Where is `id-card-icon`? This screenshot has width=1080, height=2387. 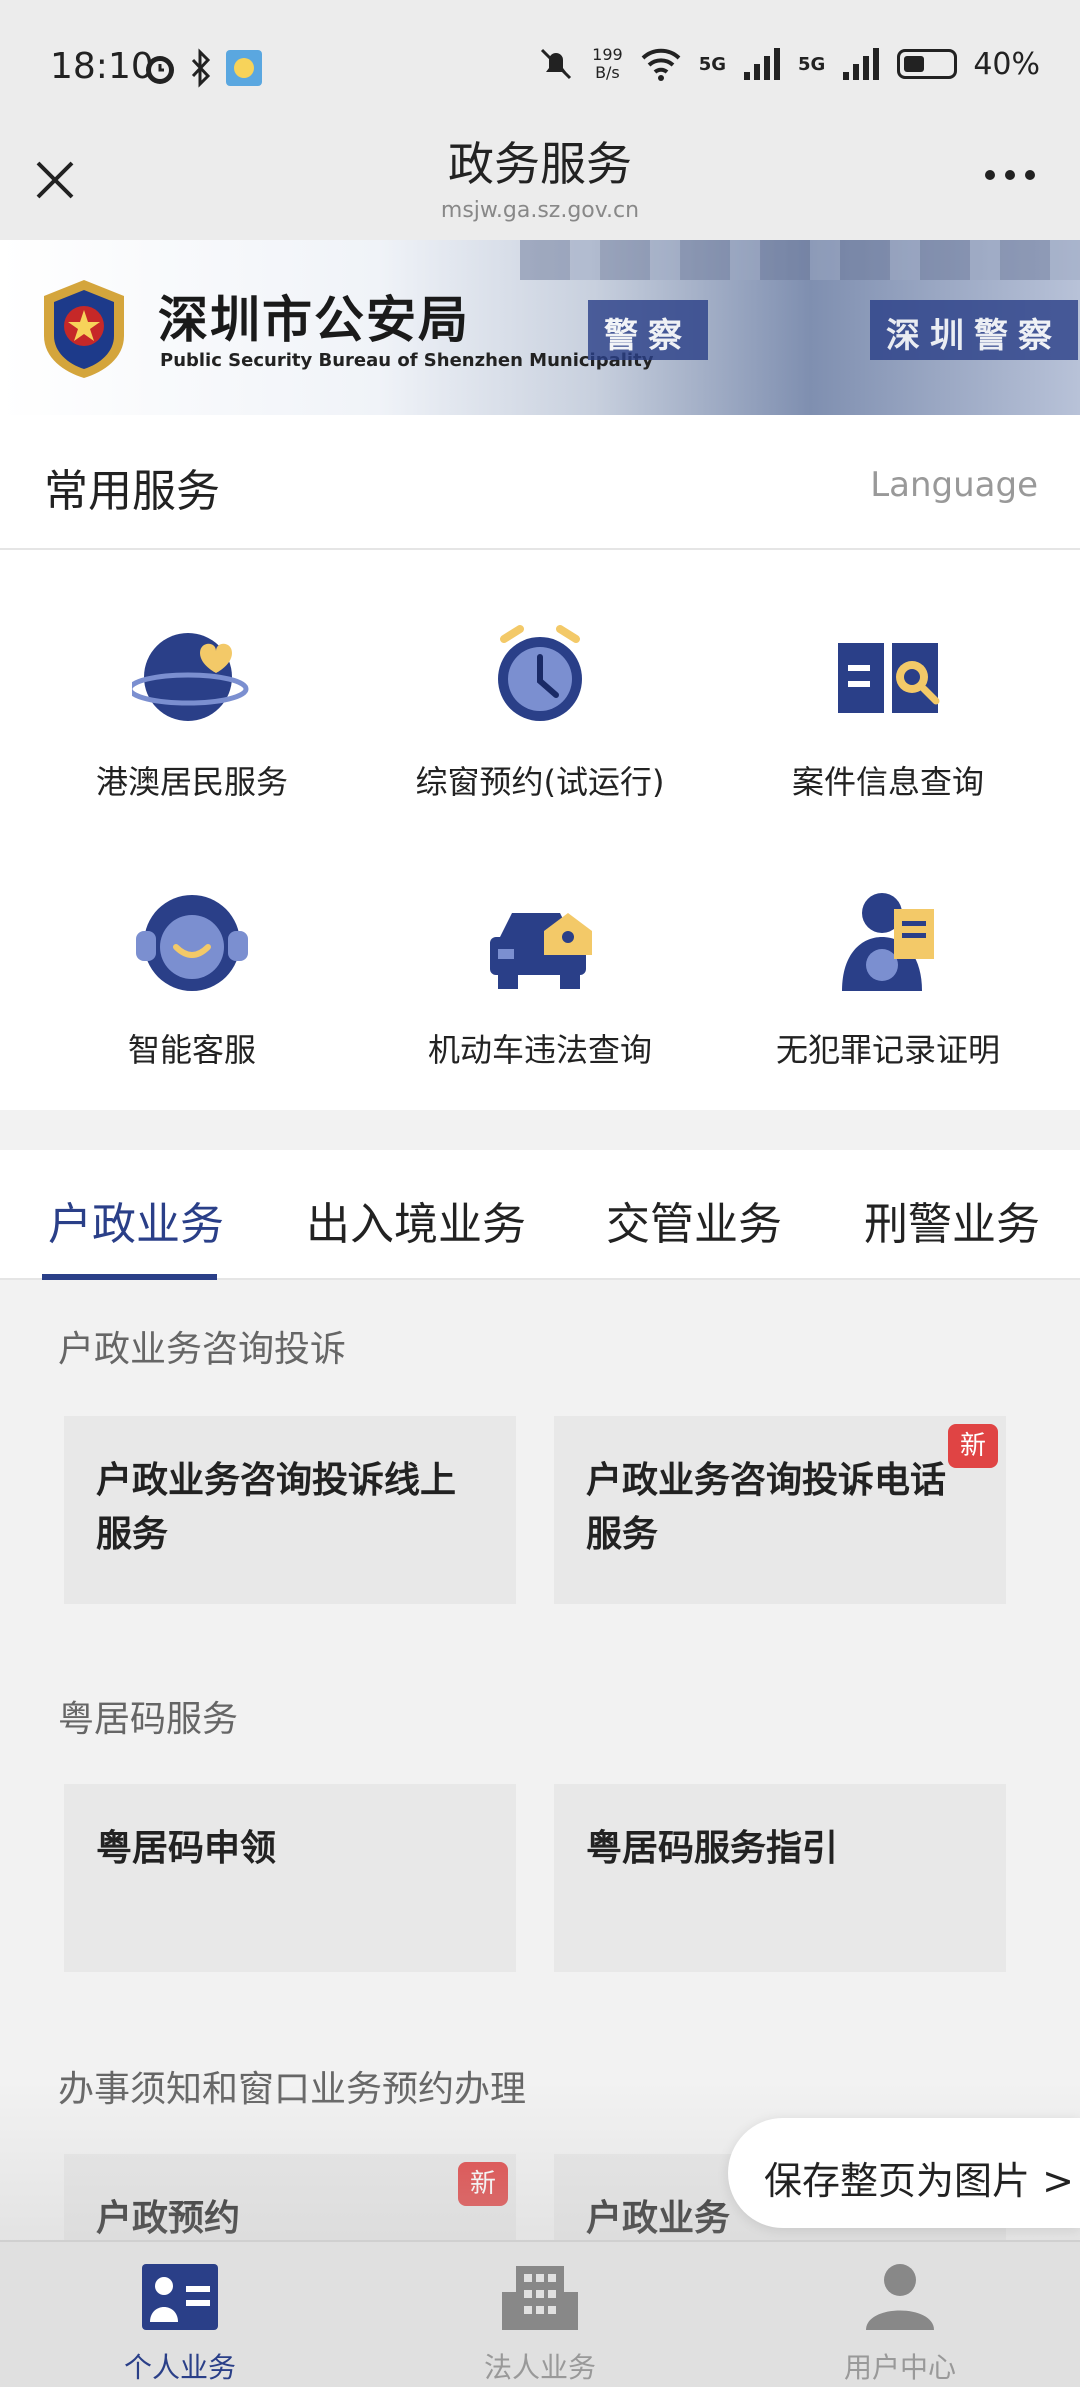 id-card-icon is located at coordinates (180, 2297).